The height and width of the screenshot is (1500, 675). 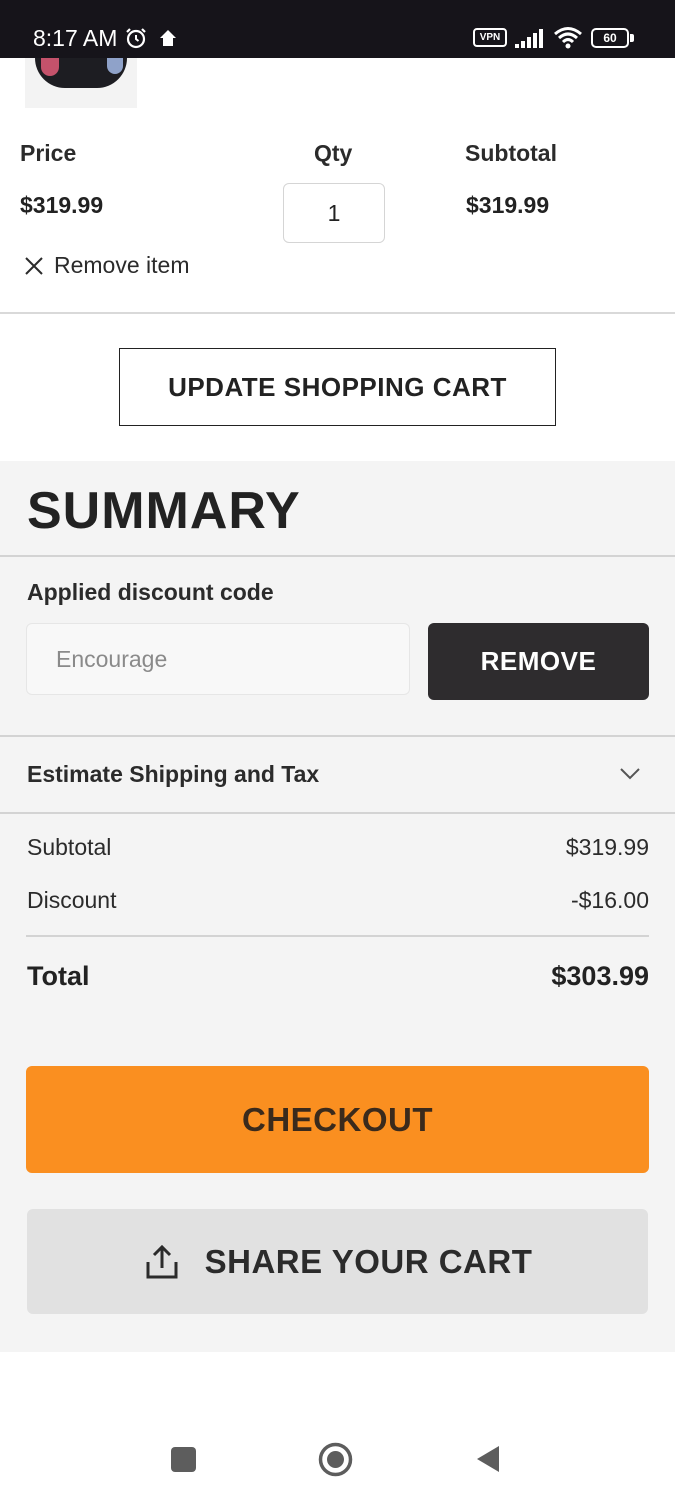 What do you see at coordinates (122, 265) in the screenshot?
I see `remove-item-label: Remove item` at bounding box center [122, 265].